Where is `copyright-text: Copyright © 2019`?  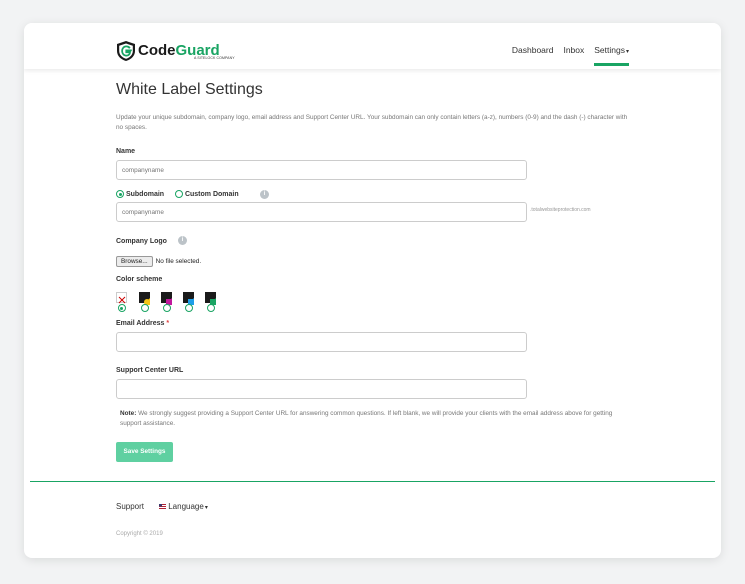
copyright-text: Copyright © 2019 is located at coordinates (139, 534).